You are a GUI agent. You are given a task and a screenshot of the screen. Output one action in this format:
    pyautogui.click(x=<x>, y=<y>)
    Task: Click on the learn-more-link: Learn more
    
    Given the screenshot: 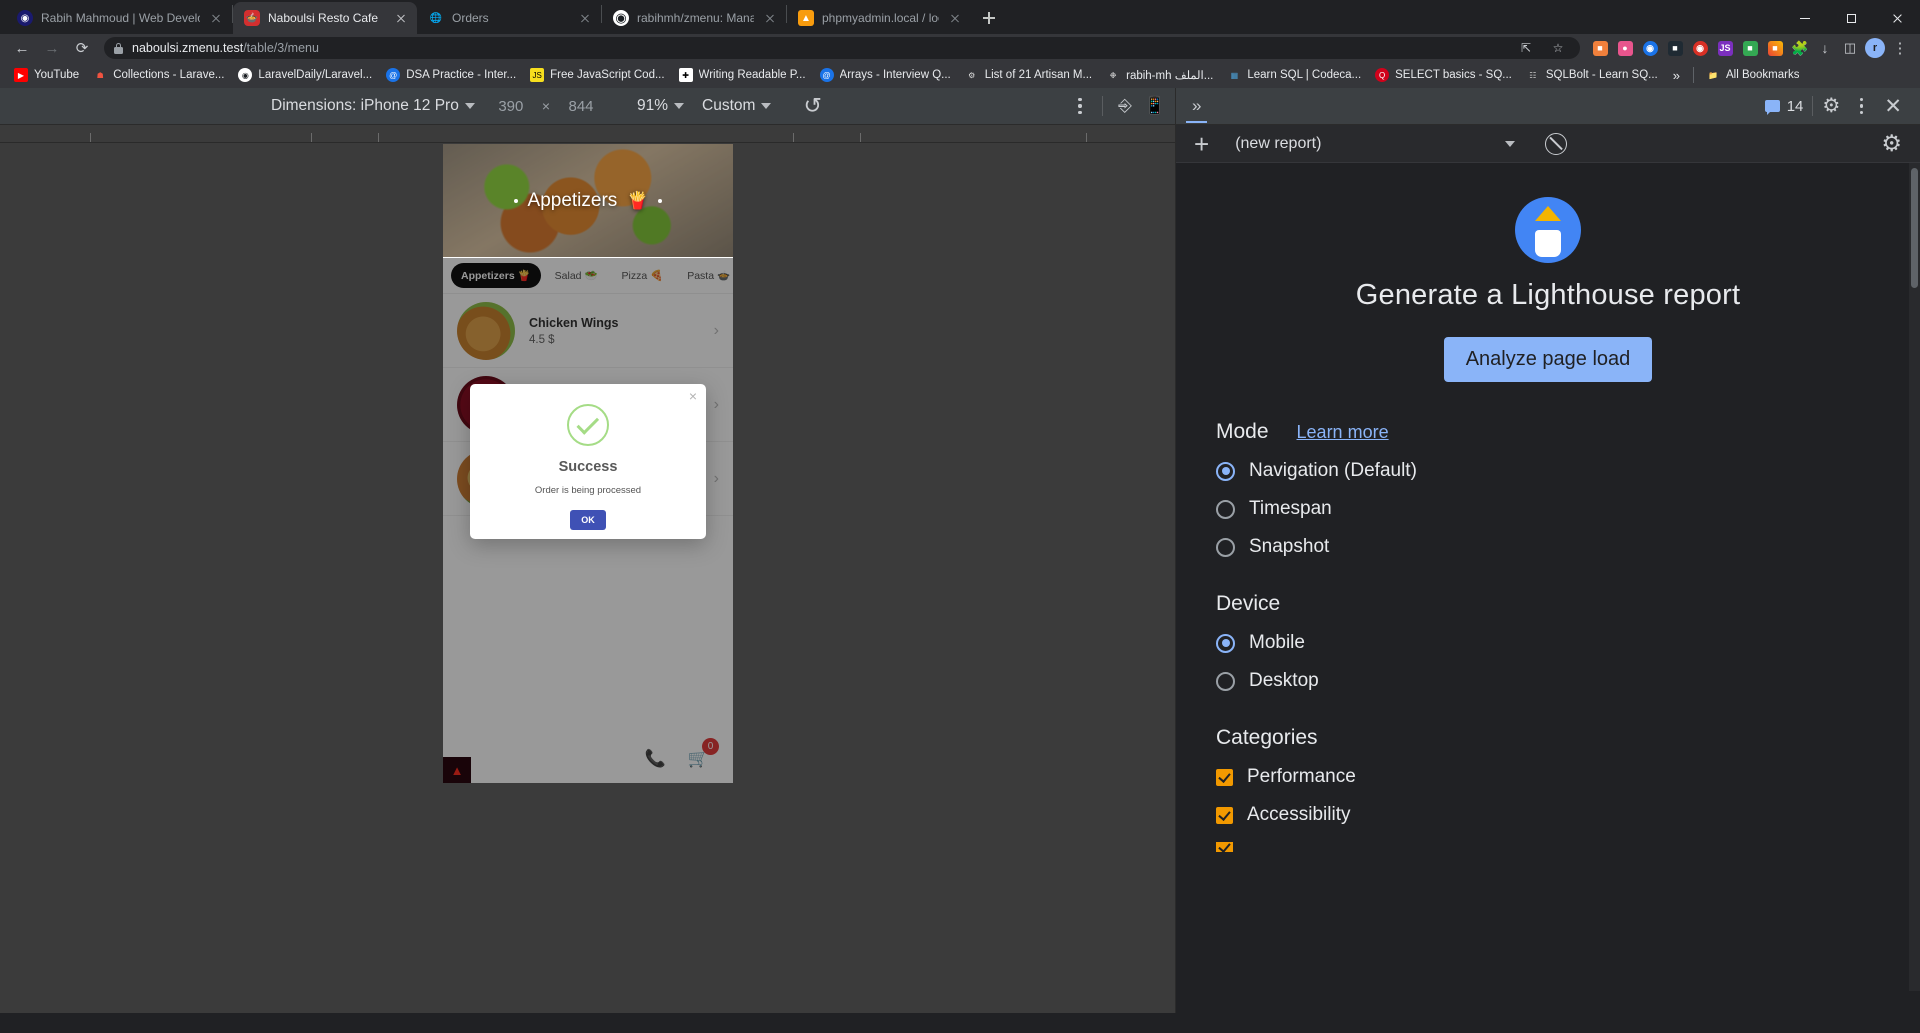 What is the action you would take?
    pyautogui.click(x=1343, y=432)
    